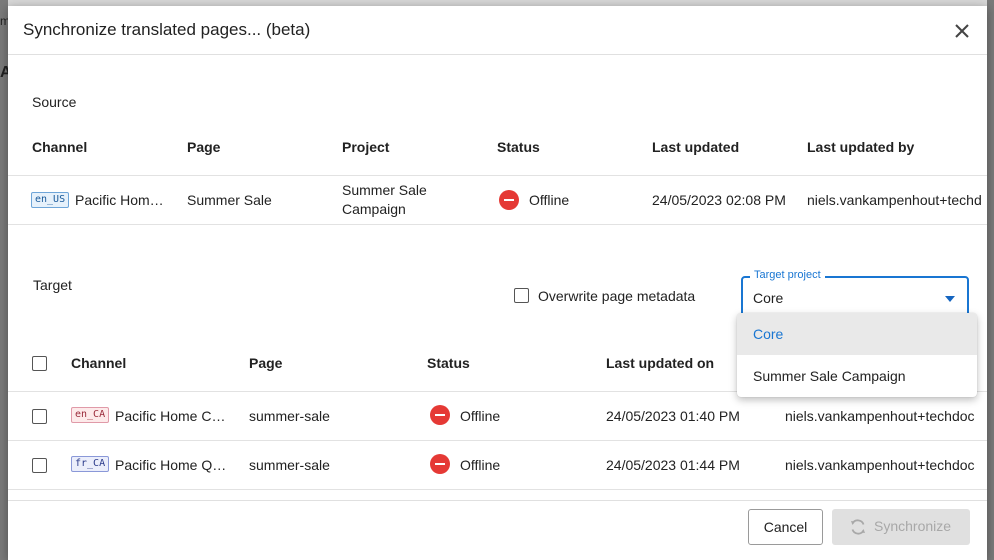 This screenshot has width=994, height=560. What do you see at coordinates (913, 526) in the screenshot?
I see `synchronize-label: Synchronize` at bounding box center [913, 526].